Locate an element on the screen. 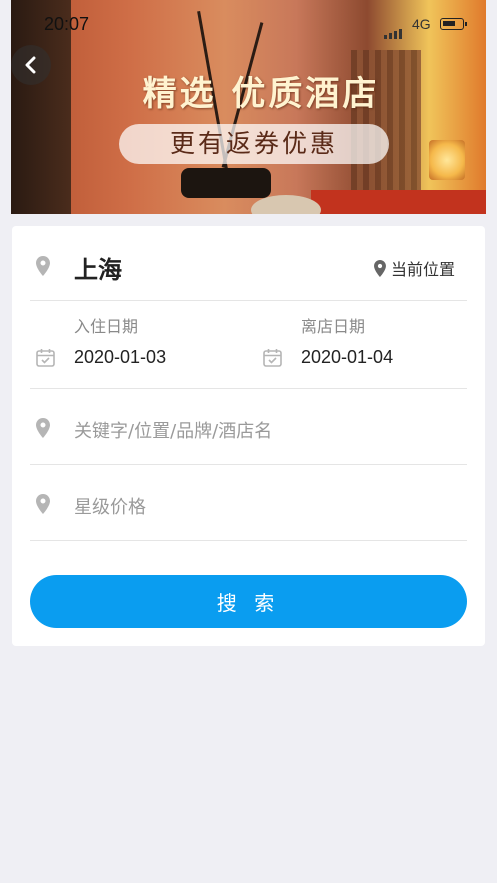 The width and height of the screenshot is (497, 883). back-button is located at coordinates (31, 65).